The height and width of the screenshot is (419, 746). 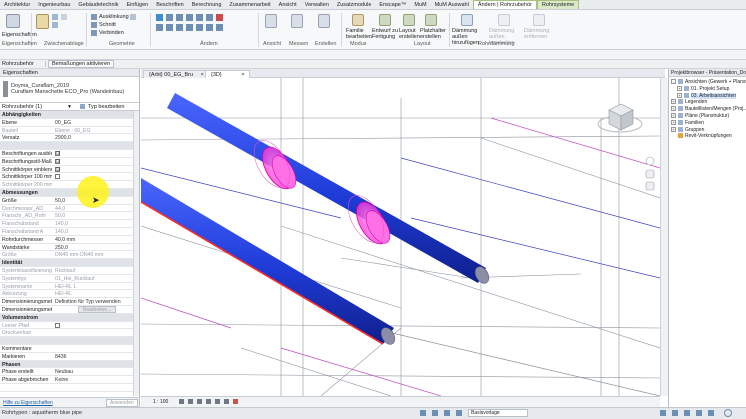 What do you see at coordinates (288, 5) in the screenshot?
I see `ribbon-tab: Ansicht` at bounding box center [288, 5].